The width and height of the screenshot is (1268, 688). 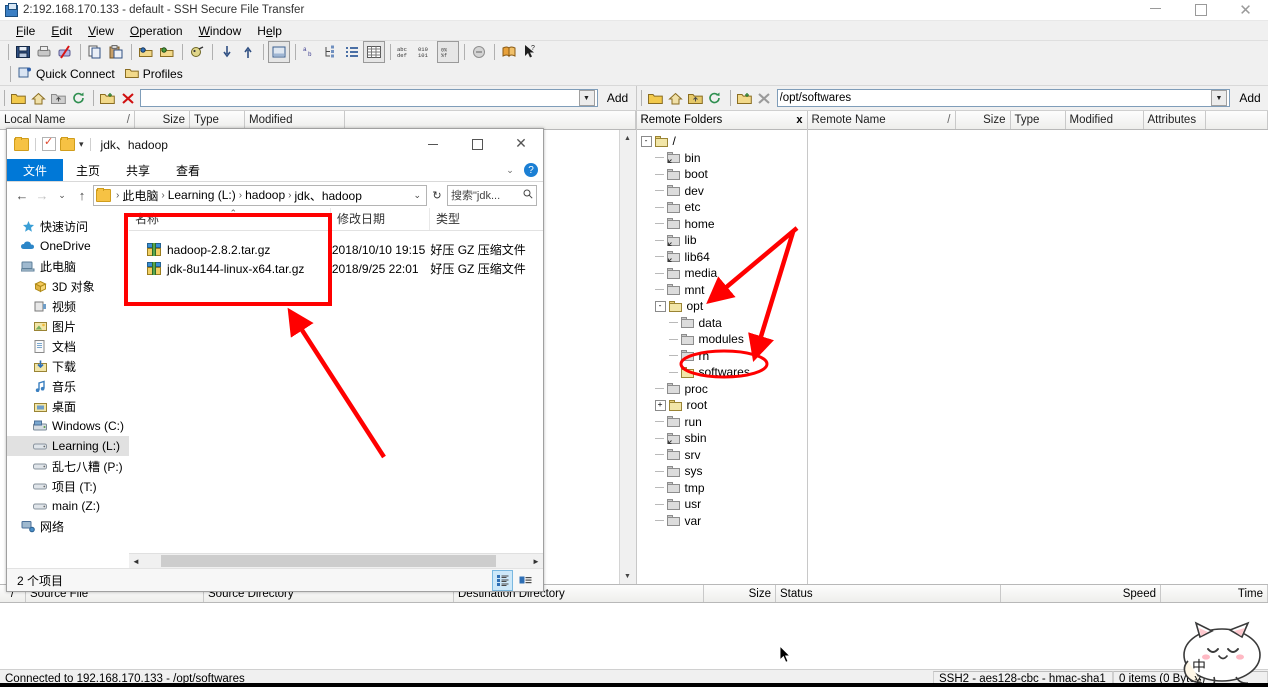 What do you see at coordinates (722, 290) in the screenshot?
I see `tree-node-mnt: mnt` at bounding box center [722, 290].